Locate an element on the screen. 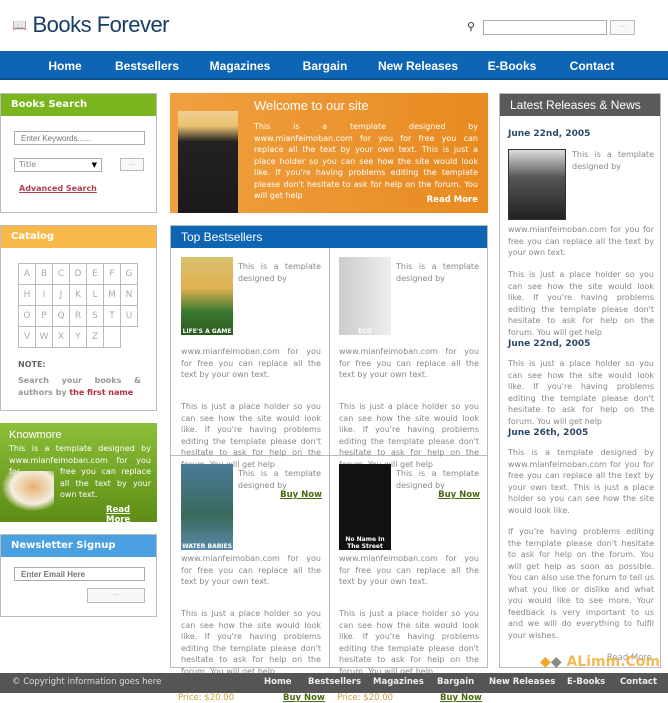 The width and height of the screenshot is (668, 703). note-label: NOTE: is located at coordinates (32, 364).